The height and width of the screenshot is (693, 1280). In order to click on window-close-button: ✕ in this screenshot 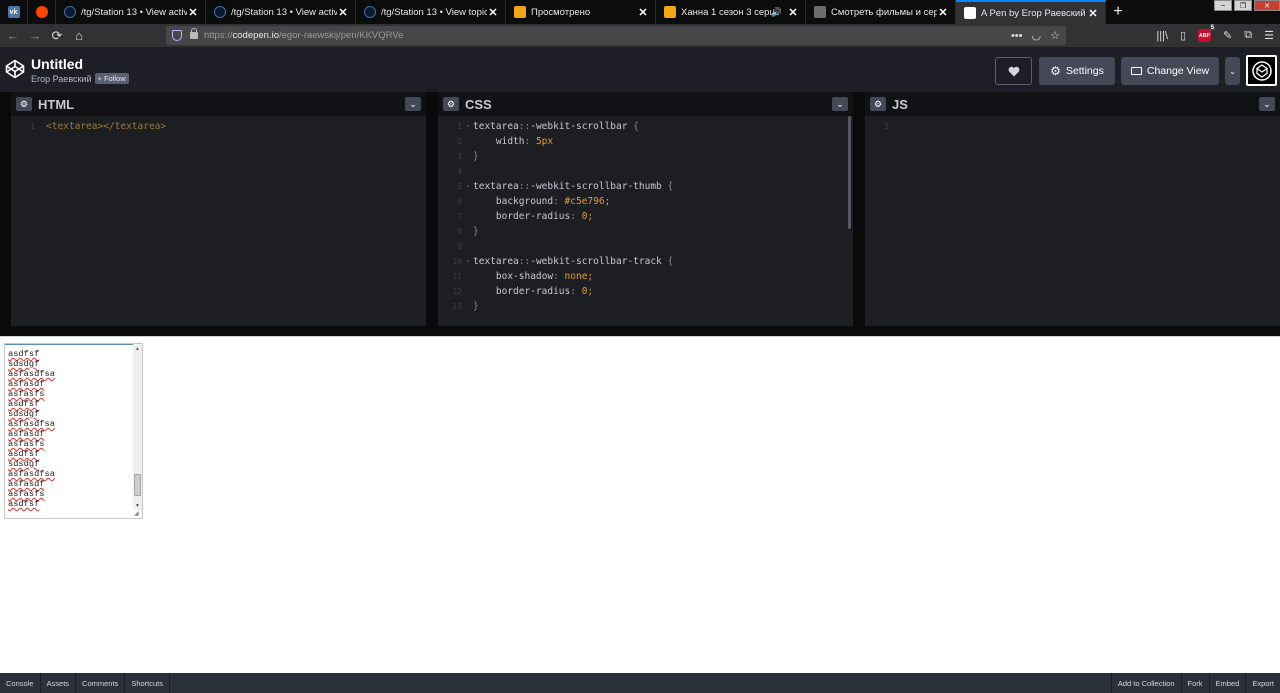, I will do `click(1267, 5)`.